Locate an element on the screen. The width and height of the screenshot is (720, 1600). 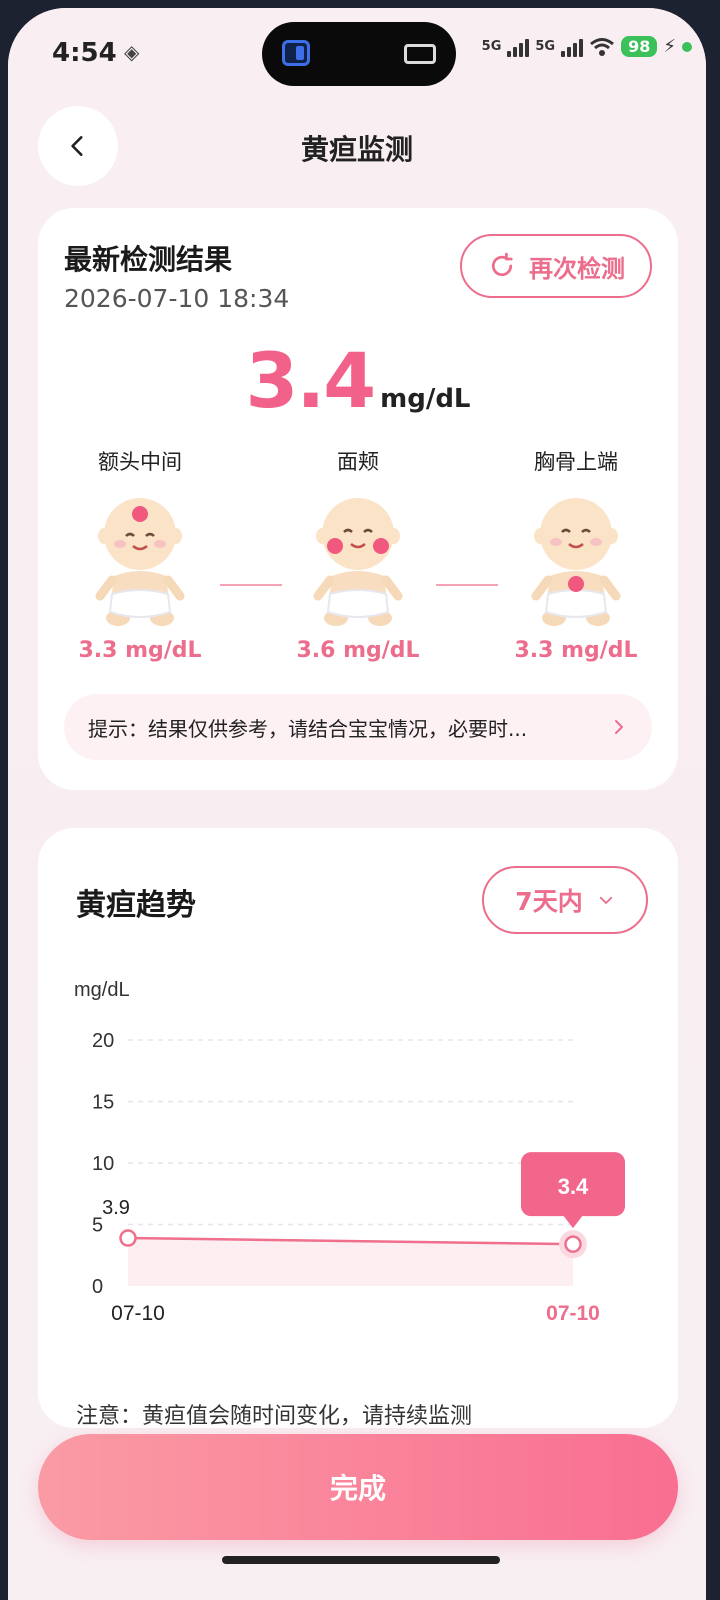
y-tick-label: 20 is located at coordinates (103, 1041).